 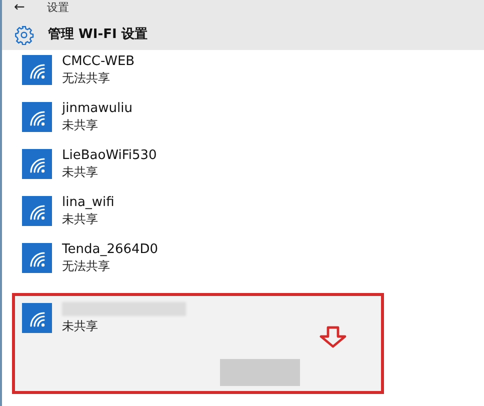 What do you see at coordinates (110, 249) in the screenshot?
I see `network-name: Tenda_2664D0` at bounding box center [110, 249].